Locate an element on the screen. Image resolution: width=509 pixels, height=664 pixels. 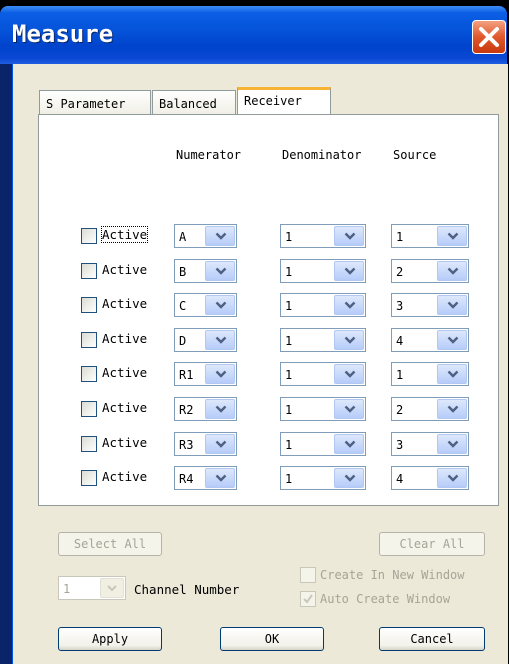
apply-button: Apply is located at coordinates (110, 639).